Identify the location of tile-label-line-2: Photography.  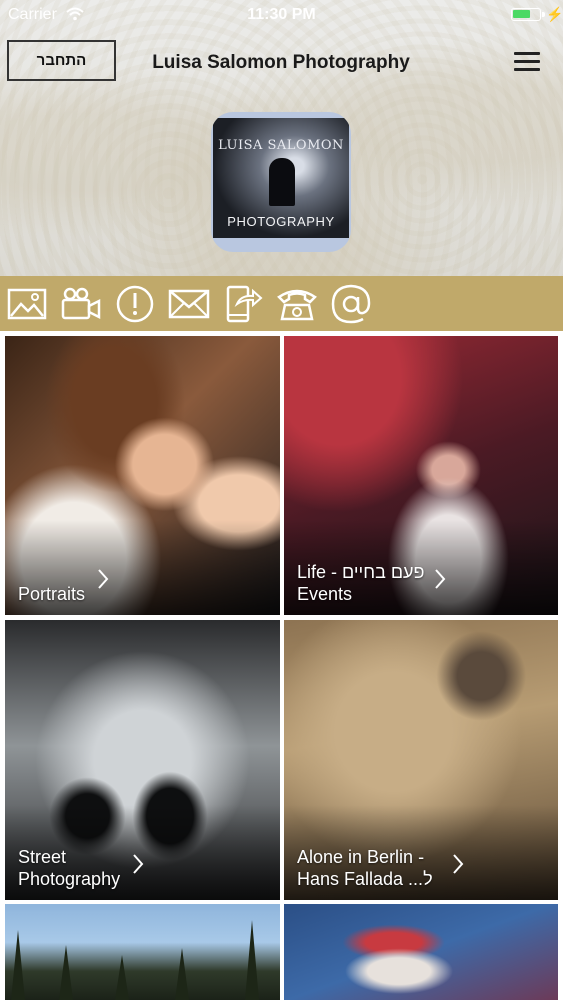
(69, 879).